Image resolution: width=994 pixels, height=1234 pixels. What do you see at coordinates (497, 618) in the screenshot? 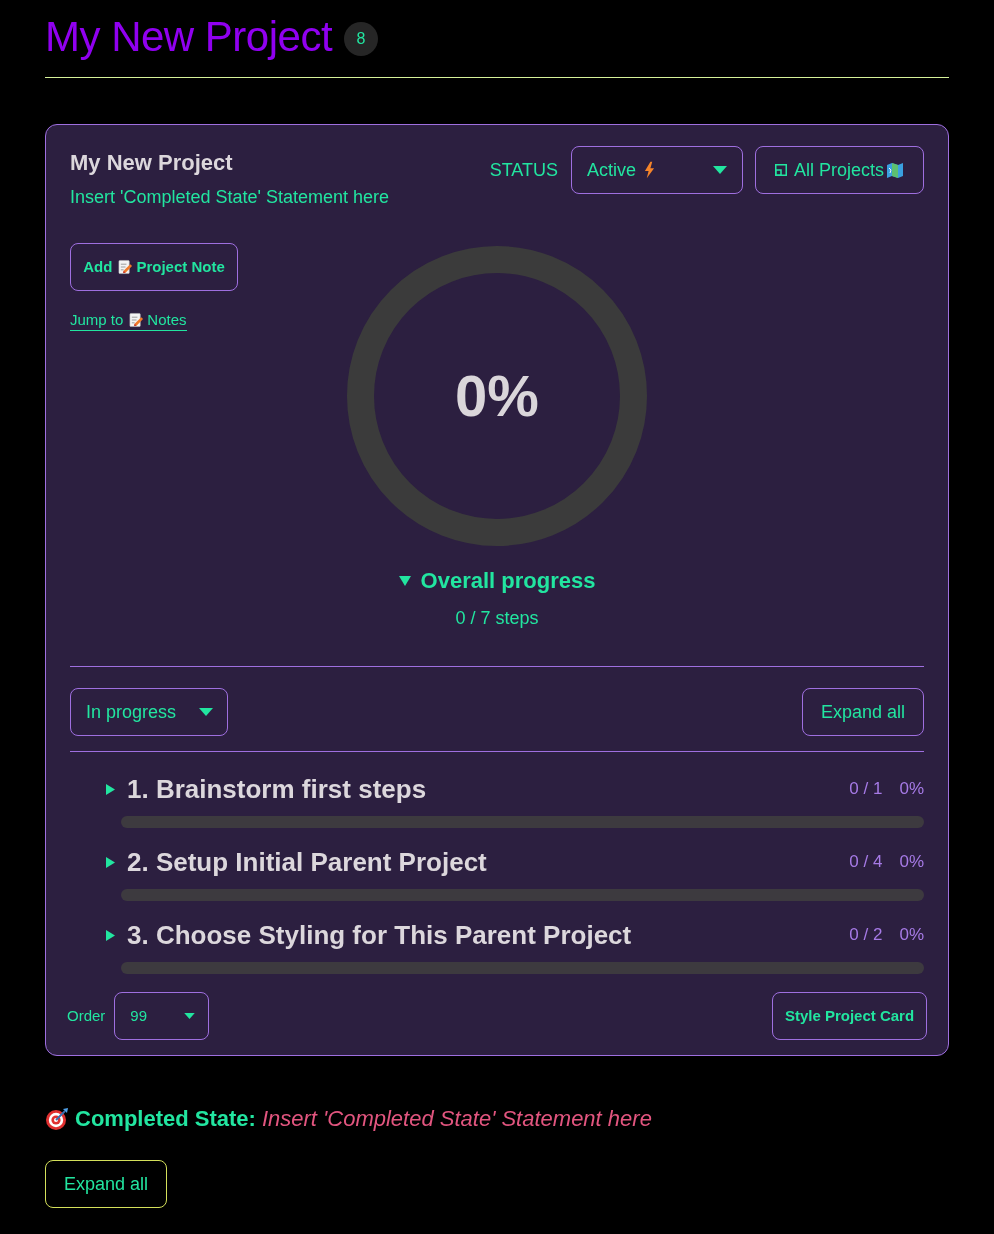
I see `steps-count: 0 / 7 steps` at bounding box center [497, 618].